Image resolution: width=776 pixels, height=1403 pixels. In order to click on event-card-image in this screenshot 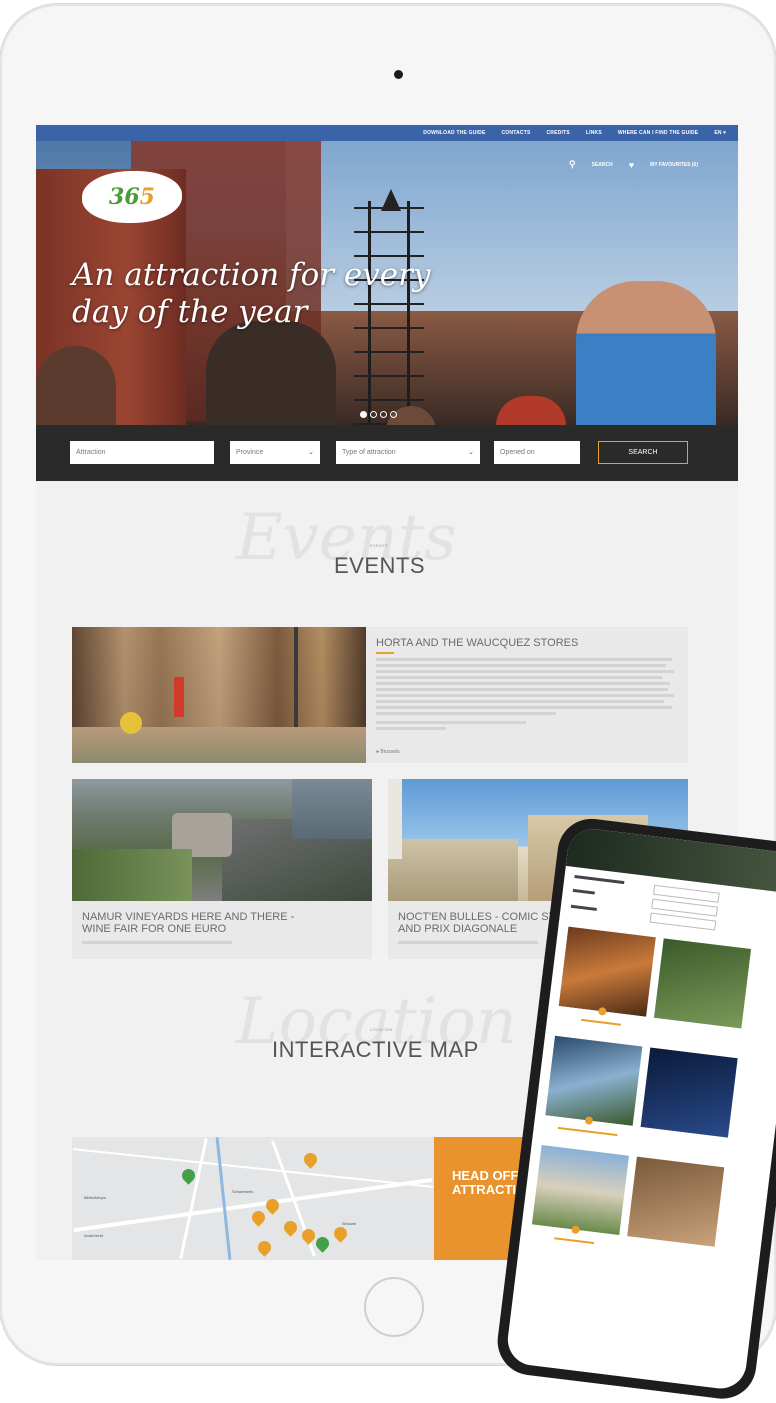, I will do `click(222, 840)`.